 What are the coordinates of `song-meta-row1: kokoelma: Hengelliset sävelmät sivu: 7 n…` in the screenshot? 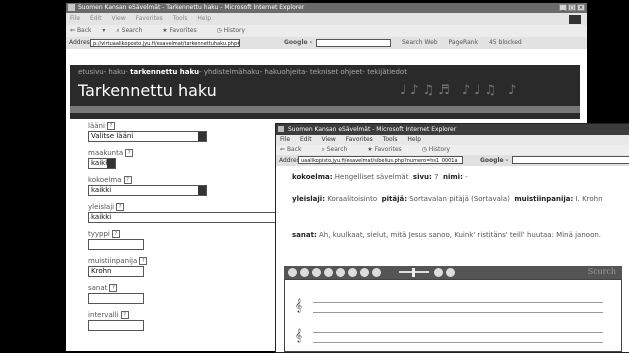 It's located at (380, 177).